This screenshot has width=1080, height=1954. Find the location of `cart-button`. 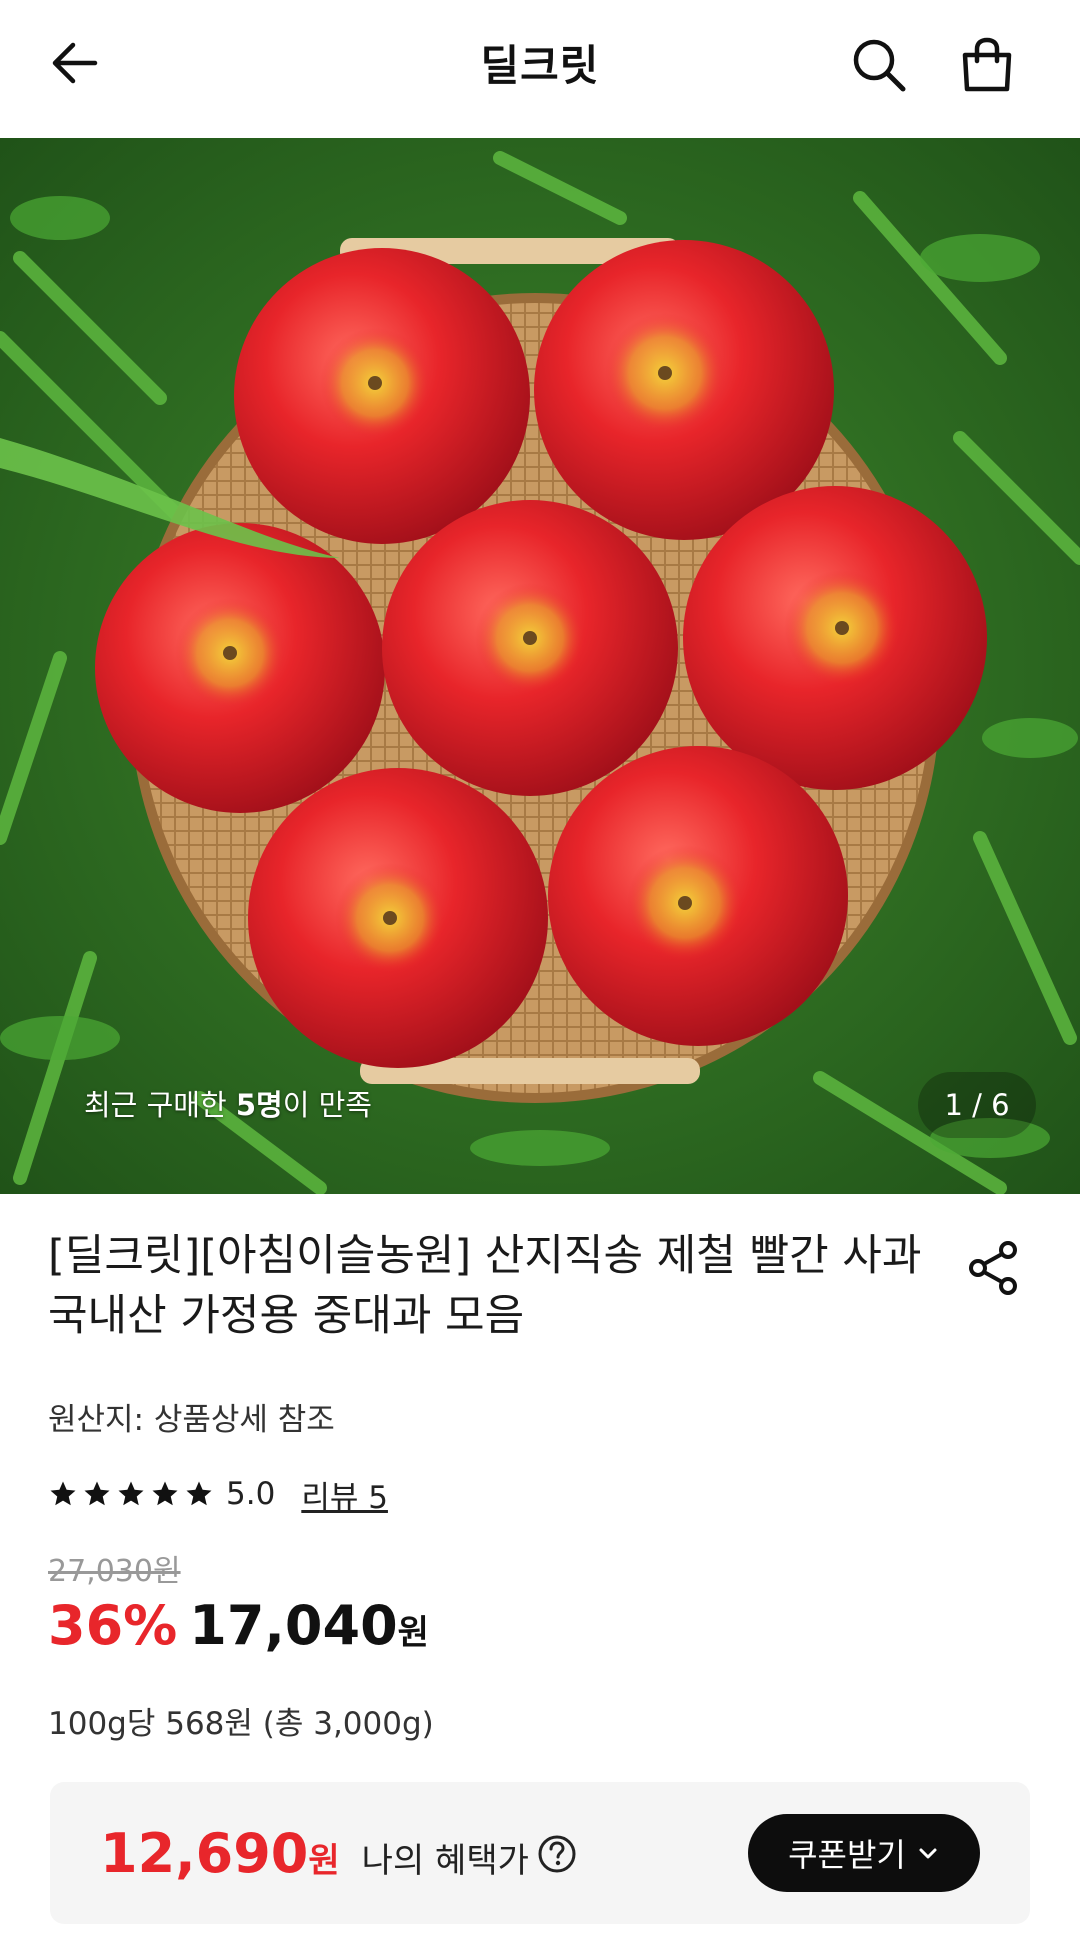

cart-button is located at coordinates (987, 65).